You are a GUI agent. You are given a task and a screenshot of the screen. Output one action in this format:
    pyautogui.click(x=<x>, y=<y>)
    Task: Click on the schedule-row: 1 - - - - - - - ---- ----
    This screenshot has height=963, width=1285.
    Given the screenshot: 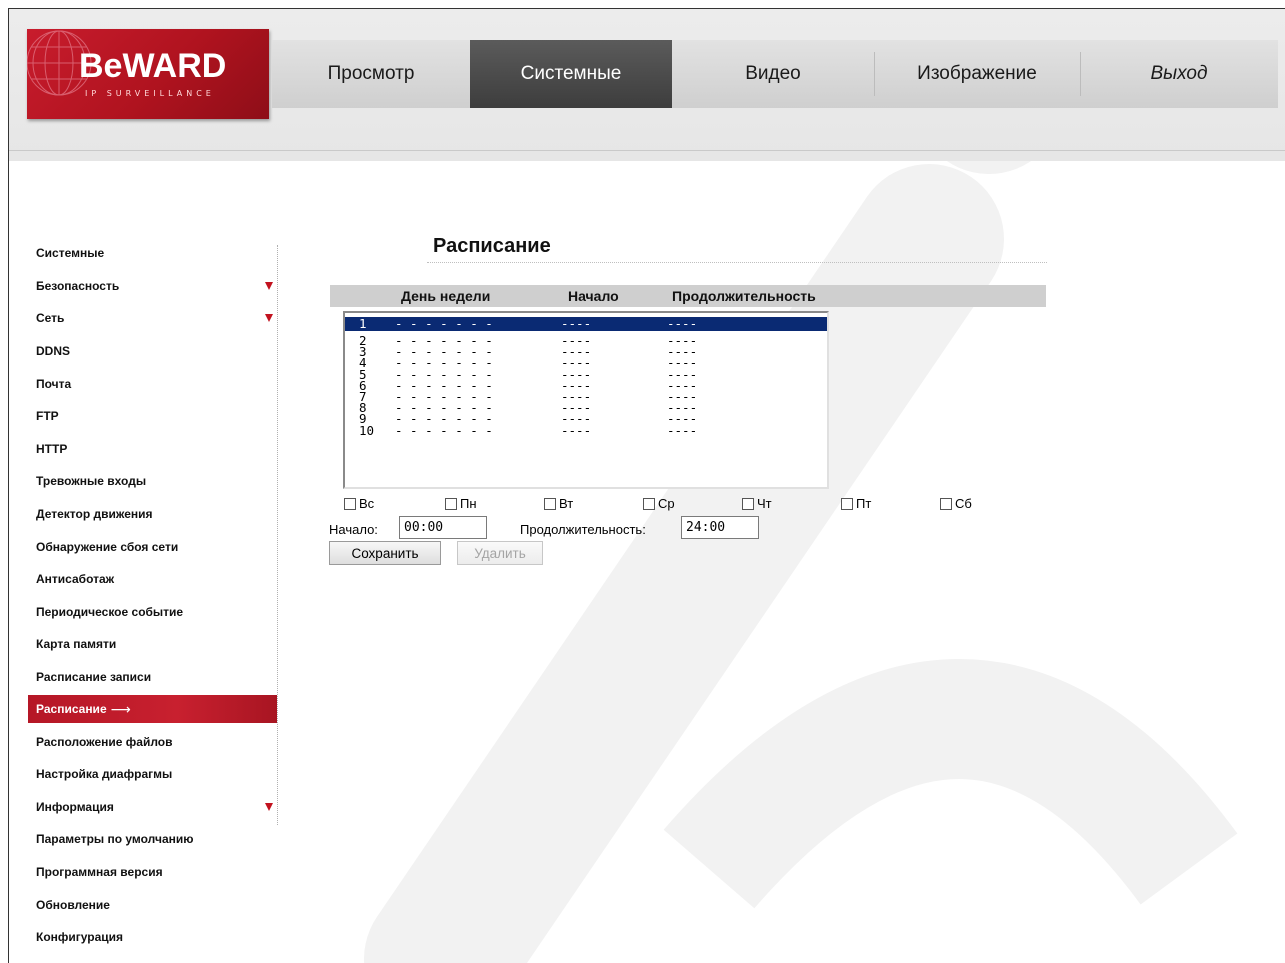 What is the action you would take?
    pyautogui.click(x=586, y=324)
    